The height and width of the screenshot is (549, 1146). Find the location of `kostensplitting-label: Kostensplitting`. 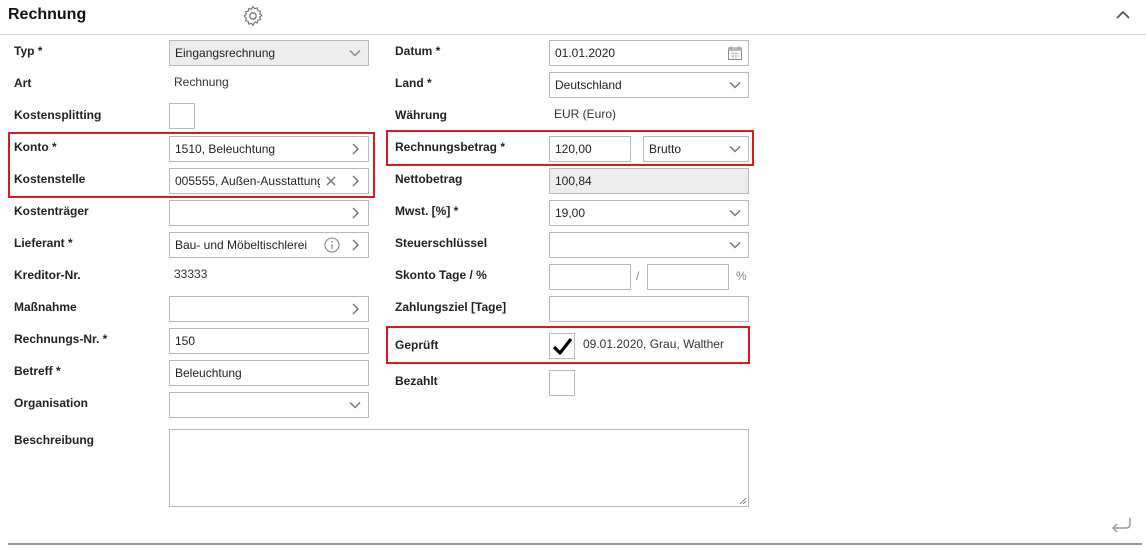

kostensplitting-label: Kostensplitting is located at coordinates (58, 115).